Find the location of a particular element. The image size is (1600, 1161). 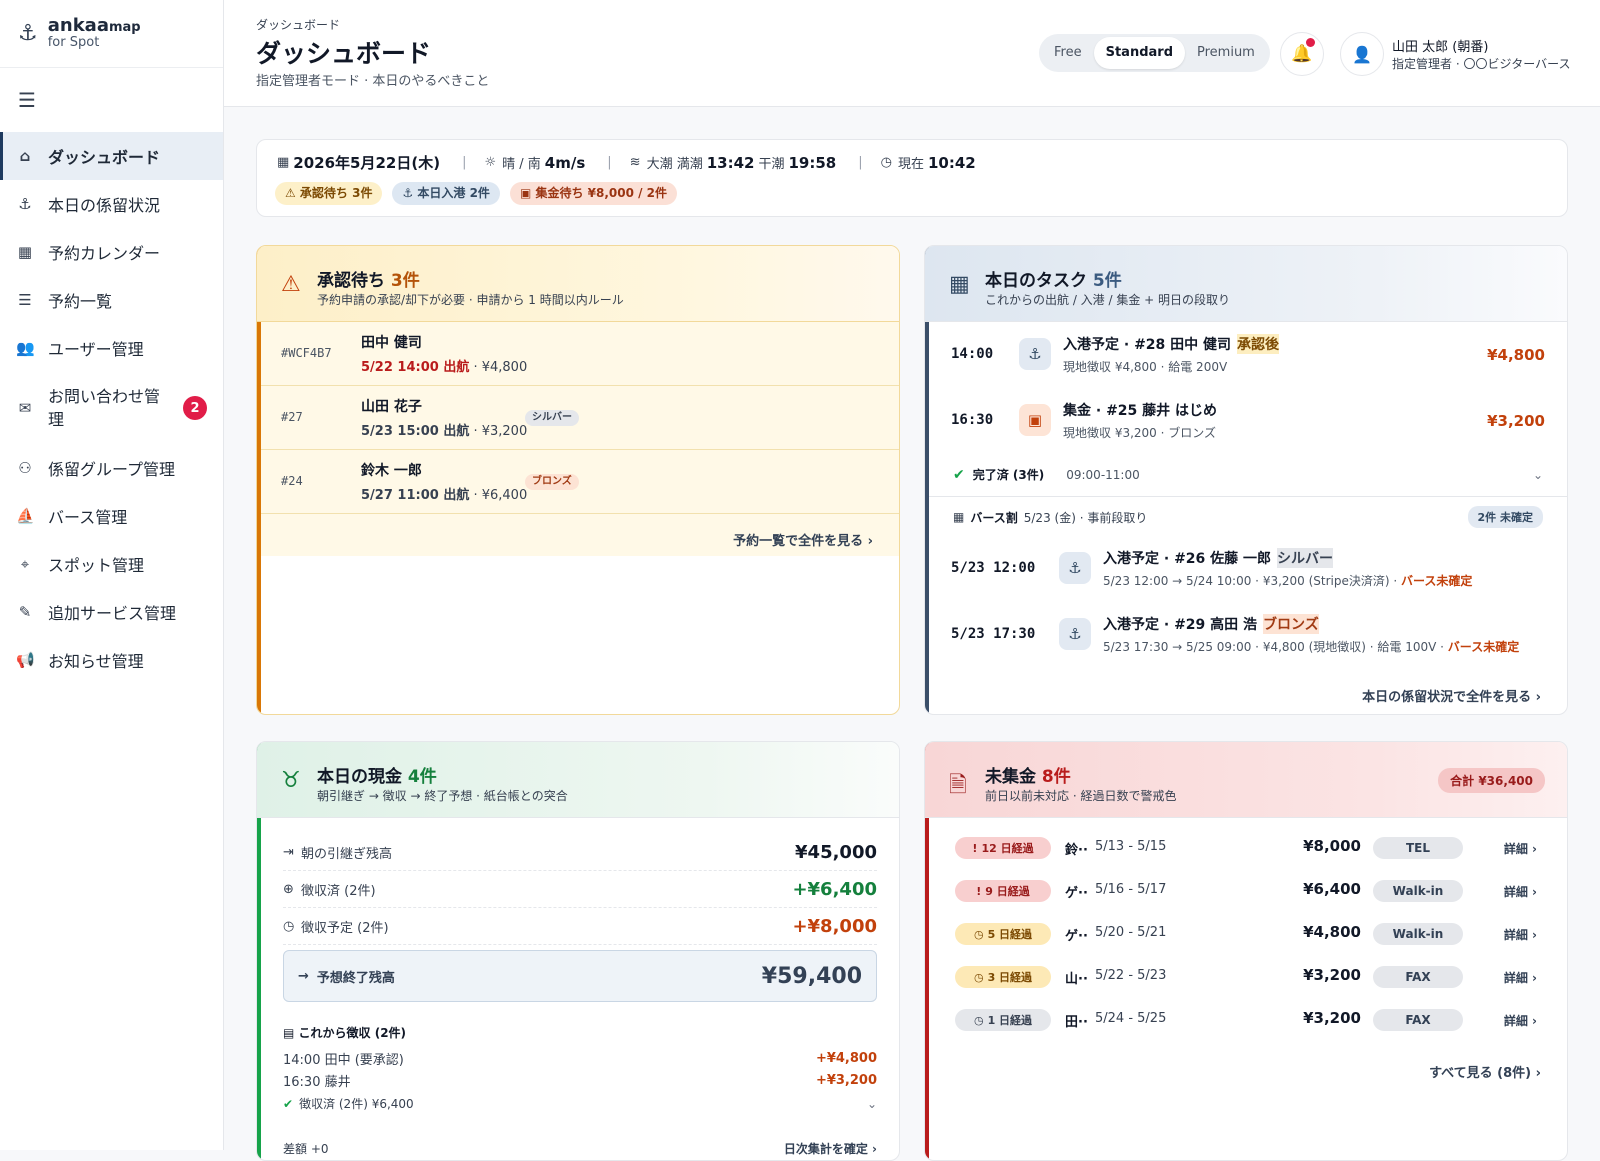

unpaid-row: ! 12 日経過 鈴·· 5/13 - 5/15 ¥8,000 TEL 詳細 › is located at coordinates (1248, 847).